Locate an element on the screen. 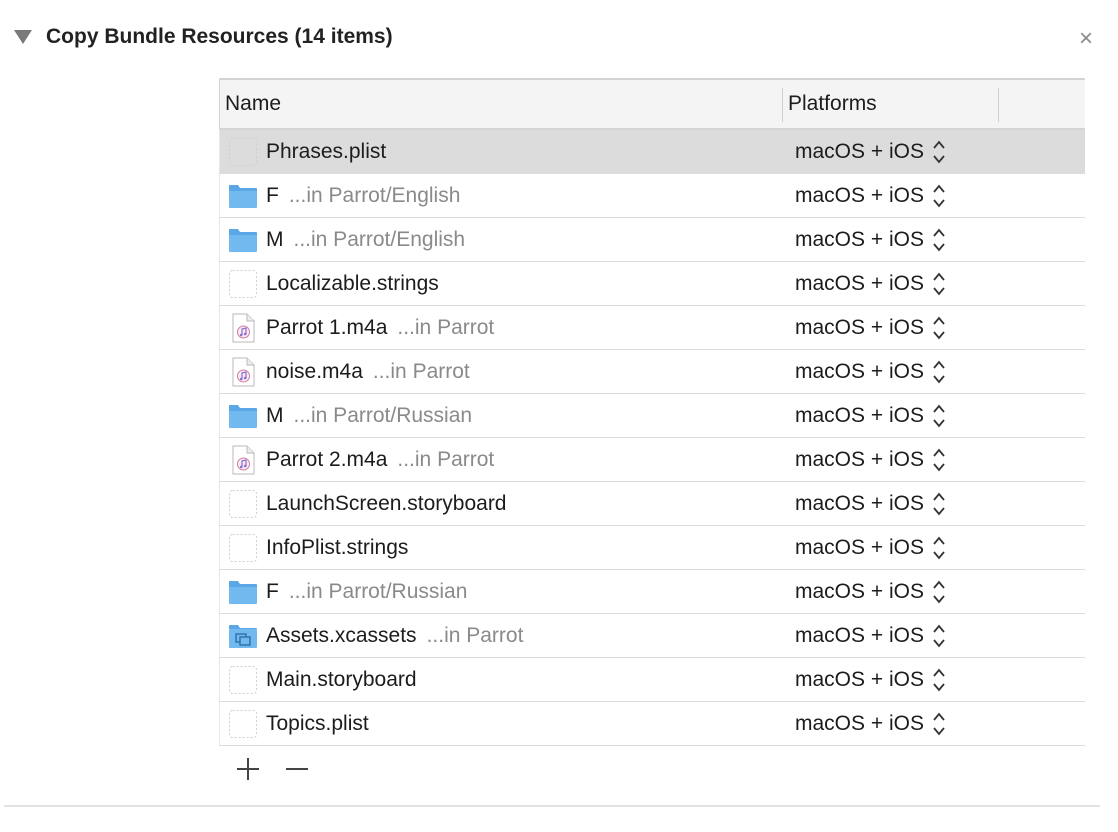 This screenshot has height=832, width=1118. file-name-cell: Topics.plist is located at coordinates (317, 723).